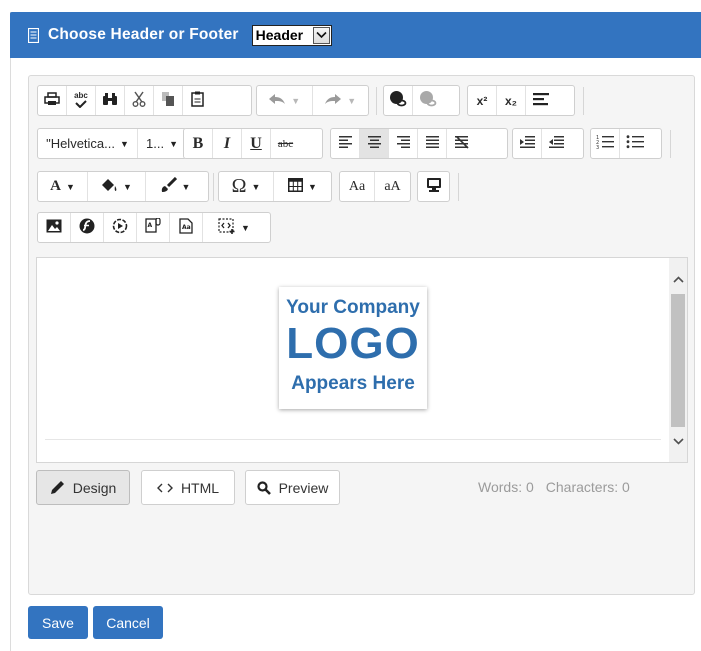 Image resolution: width=701 pixels, height=651 pixels. Describe the element at coordinates (341, 100) in the screenshot. I see `redo-button: ▼` at that location.